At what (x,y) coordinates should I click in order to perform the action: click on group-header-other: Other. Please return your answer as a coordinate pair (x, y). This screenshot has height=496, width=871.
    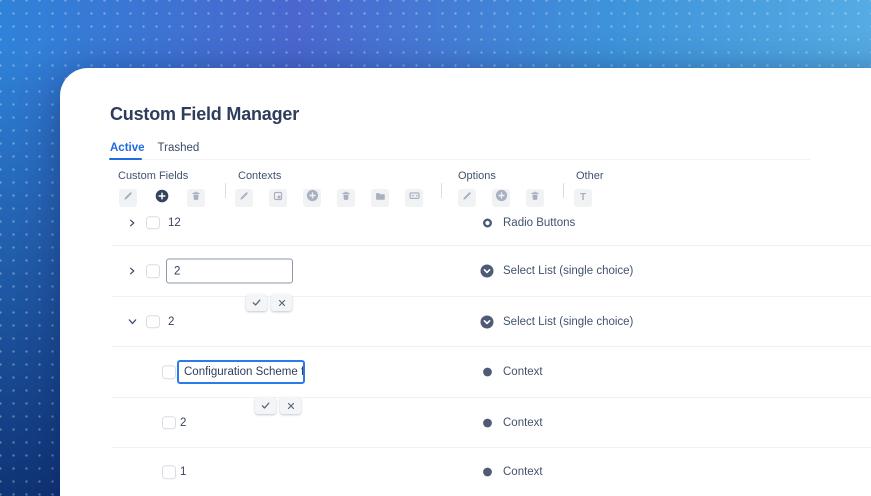
    Looking at the image, I should click on (590, 176).